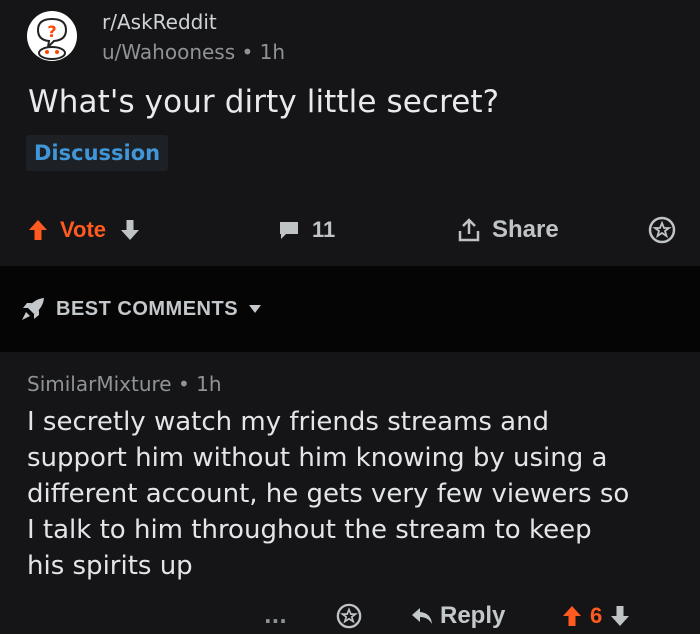  I want to click on reply-label: Reply, so click(473, 615).